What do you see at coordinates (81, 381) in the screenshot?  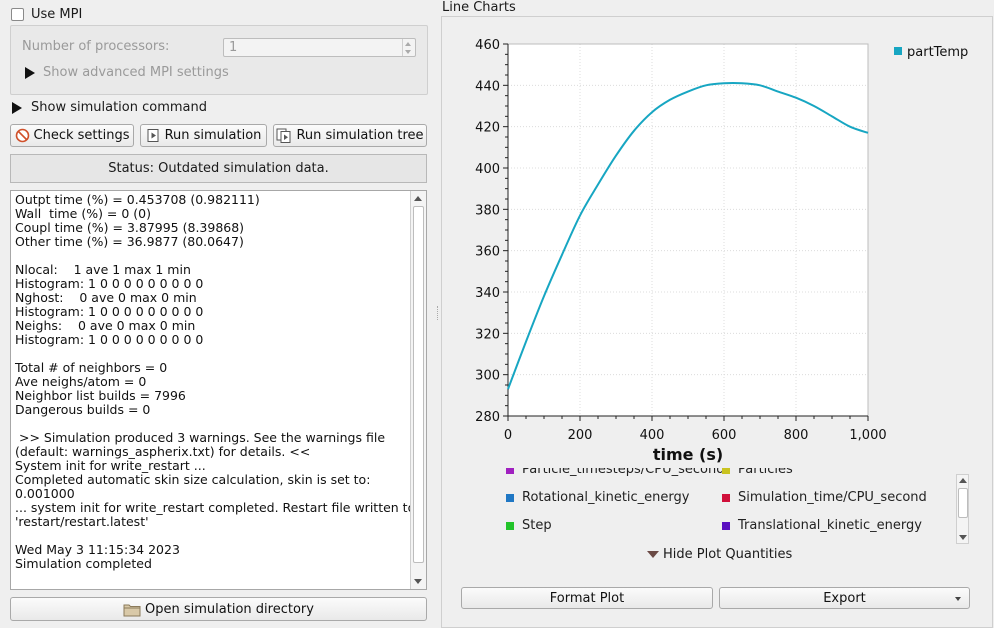 I see `log-line: Ave neighs/atom = 0` at bounding box center [81, 381].